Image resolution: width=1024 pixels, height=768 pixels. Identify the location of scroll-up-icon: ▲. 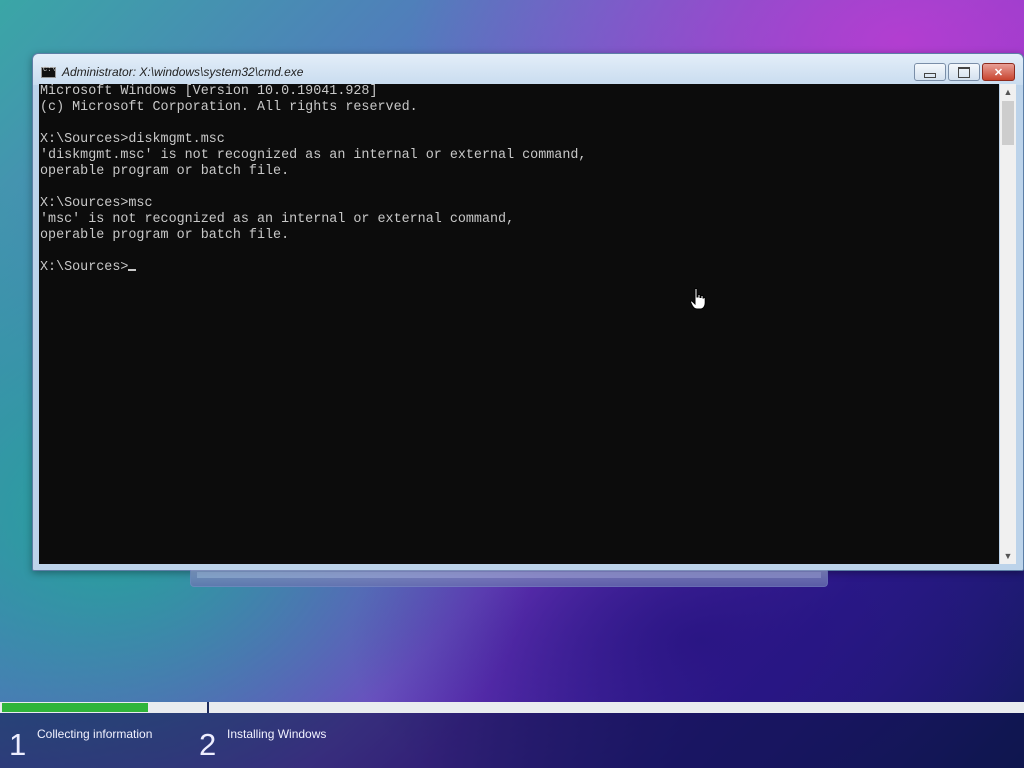
(1008, 92).